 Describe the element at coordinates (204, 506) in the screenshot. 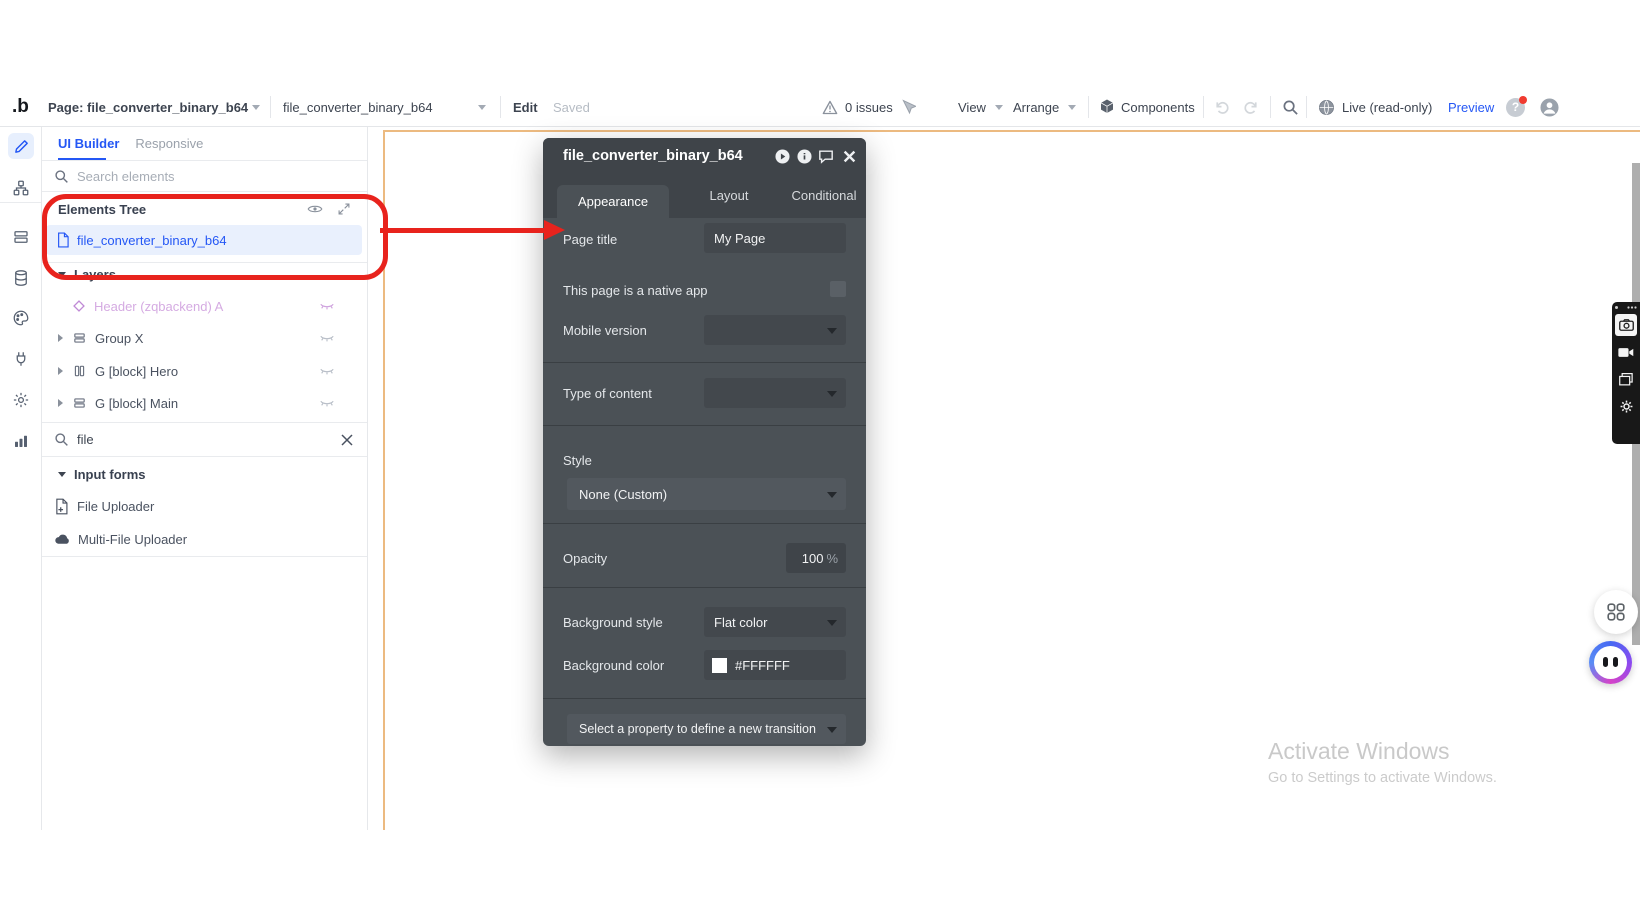

I see `palette-item-file-uploader: File Uploader` at that location.